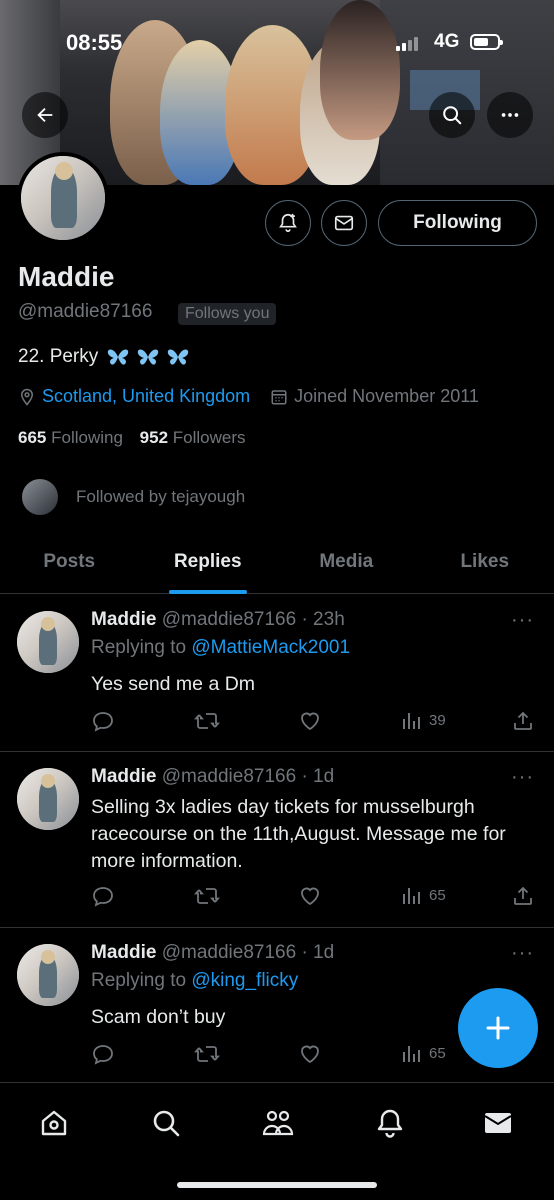 The image size is (554, 1200). I want to click on replying-to-handle: @king_flicky, so click(244, 980).